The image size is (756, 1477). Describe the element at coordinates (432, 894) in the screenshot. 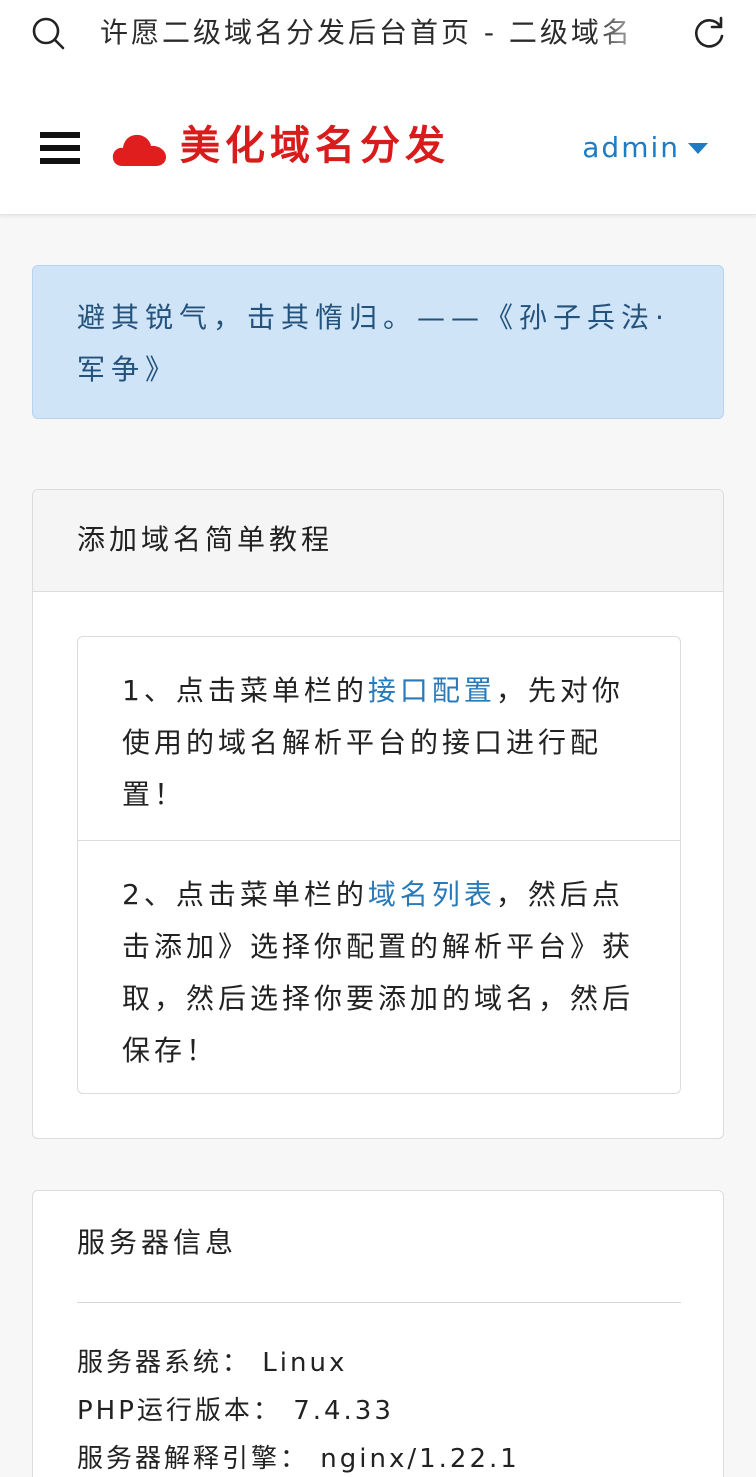

I see `domain-list-link: 域名列表` at that location.